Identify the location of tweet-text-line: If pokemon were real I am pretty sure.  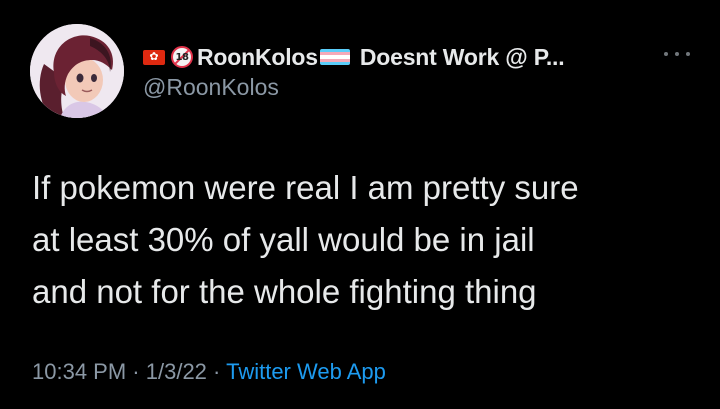
(305, 187).